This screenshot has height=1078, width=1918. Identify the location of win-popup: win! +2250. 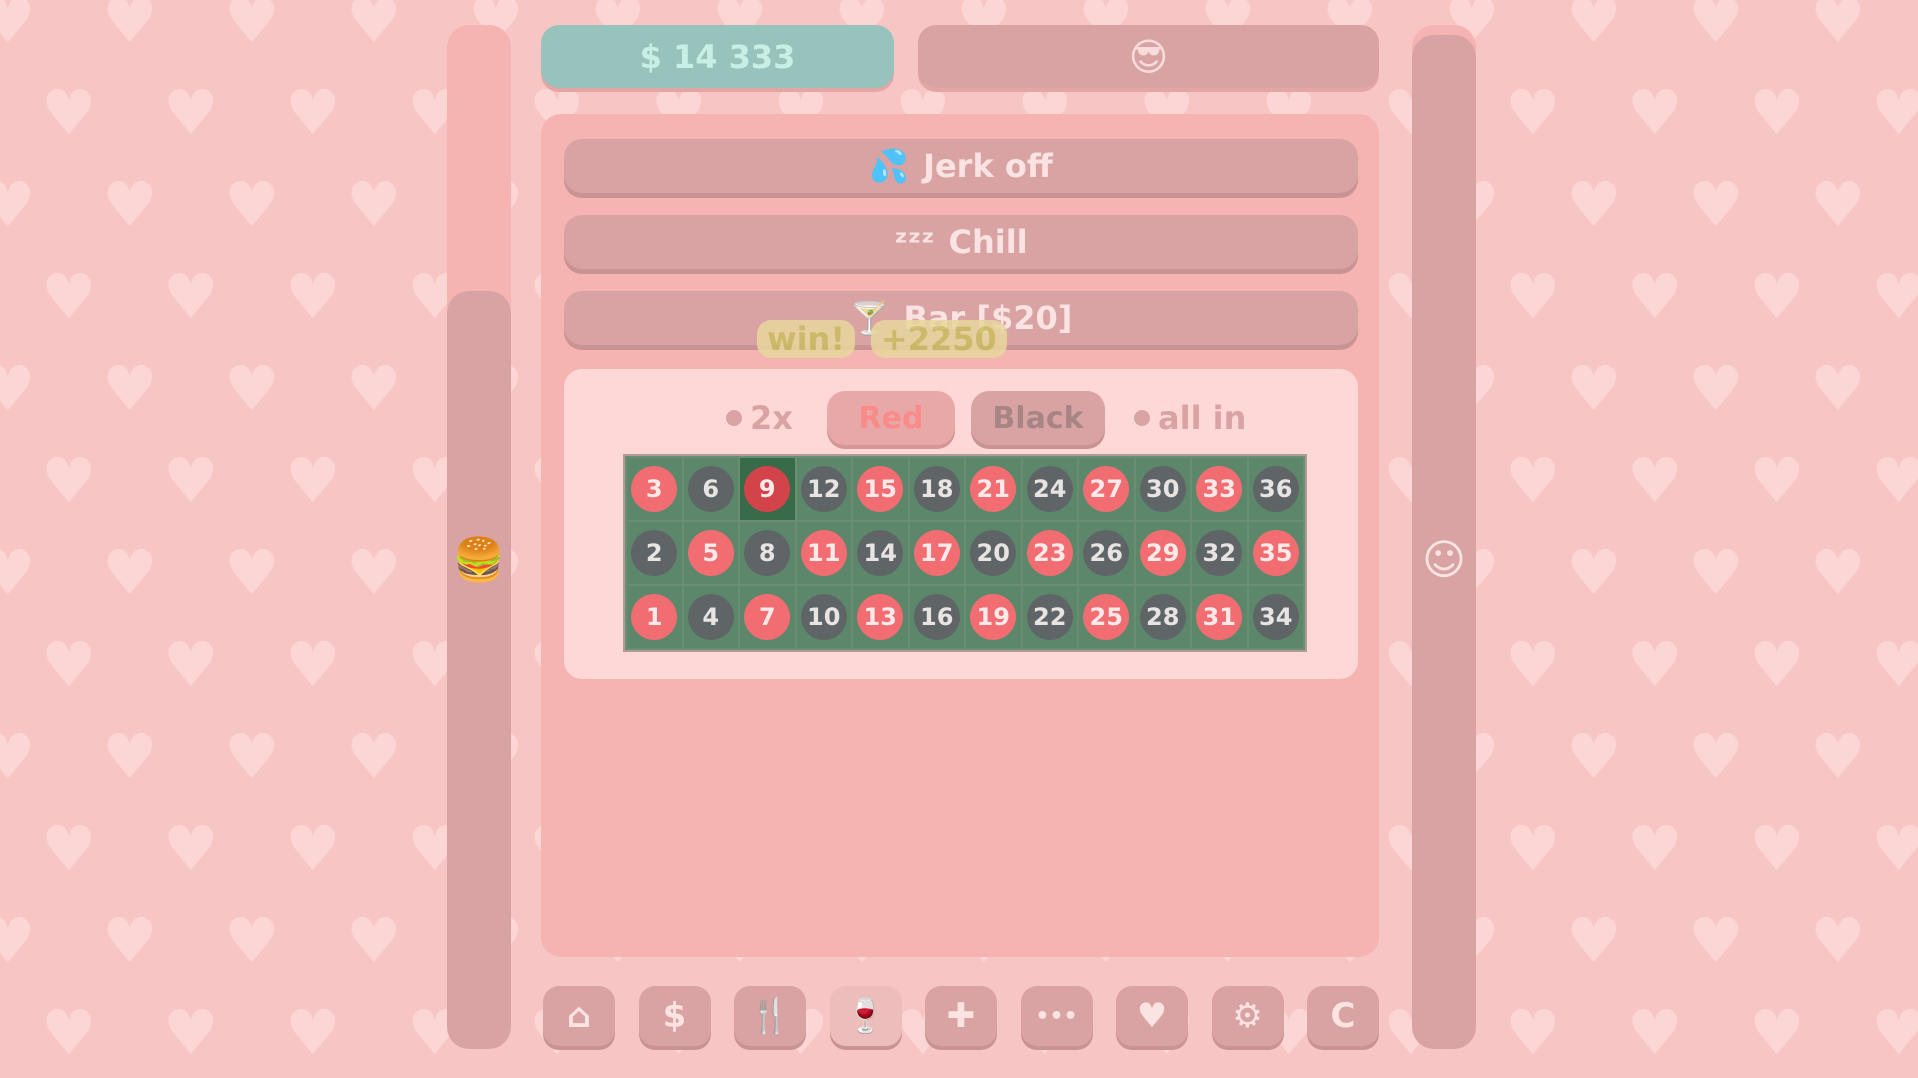
(882, 339).